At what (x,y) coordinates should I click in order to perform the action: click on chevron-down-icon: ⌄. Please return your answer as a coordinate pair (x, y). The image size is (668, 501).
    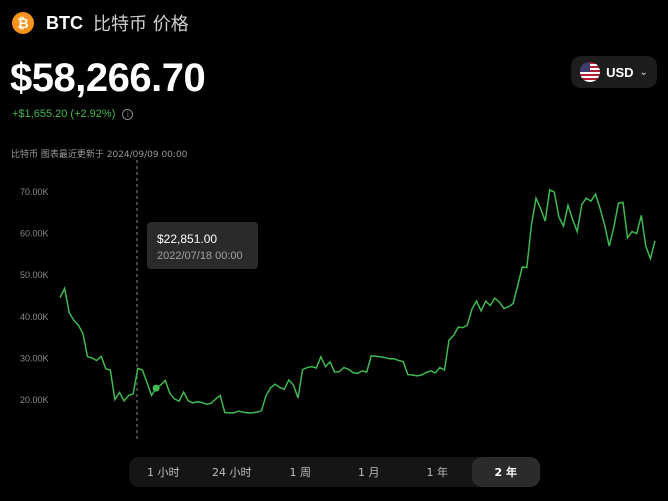
    Looking at the image, I should click on (643, 72).